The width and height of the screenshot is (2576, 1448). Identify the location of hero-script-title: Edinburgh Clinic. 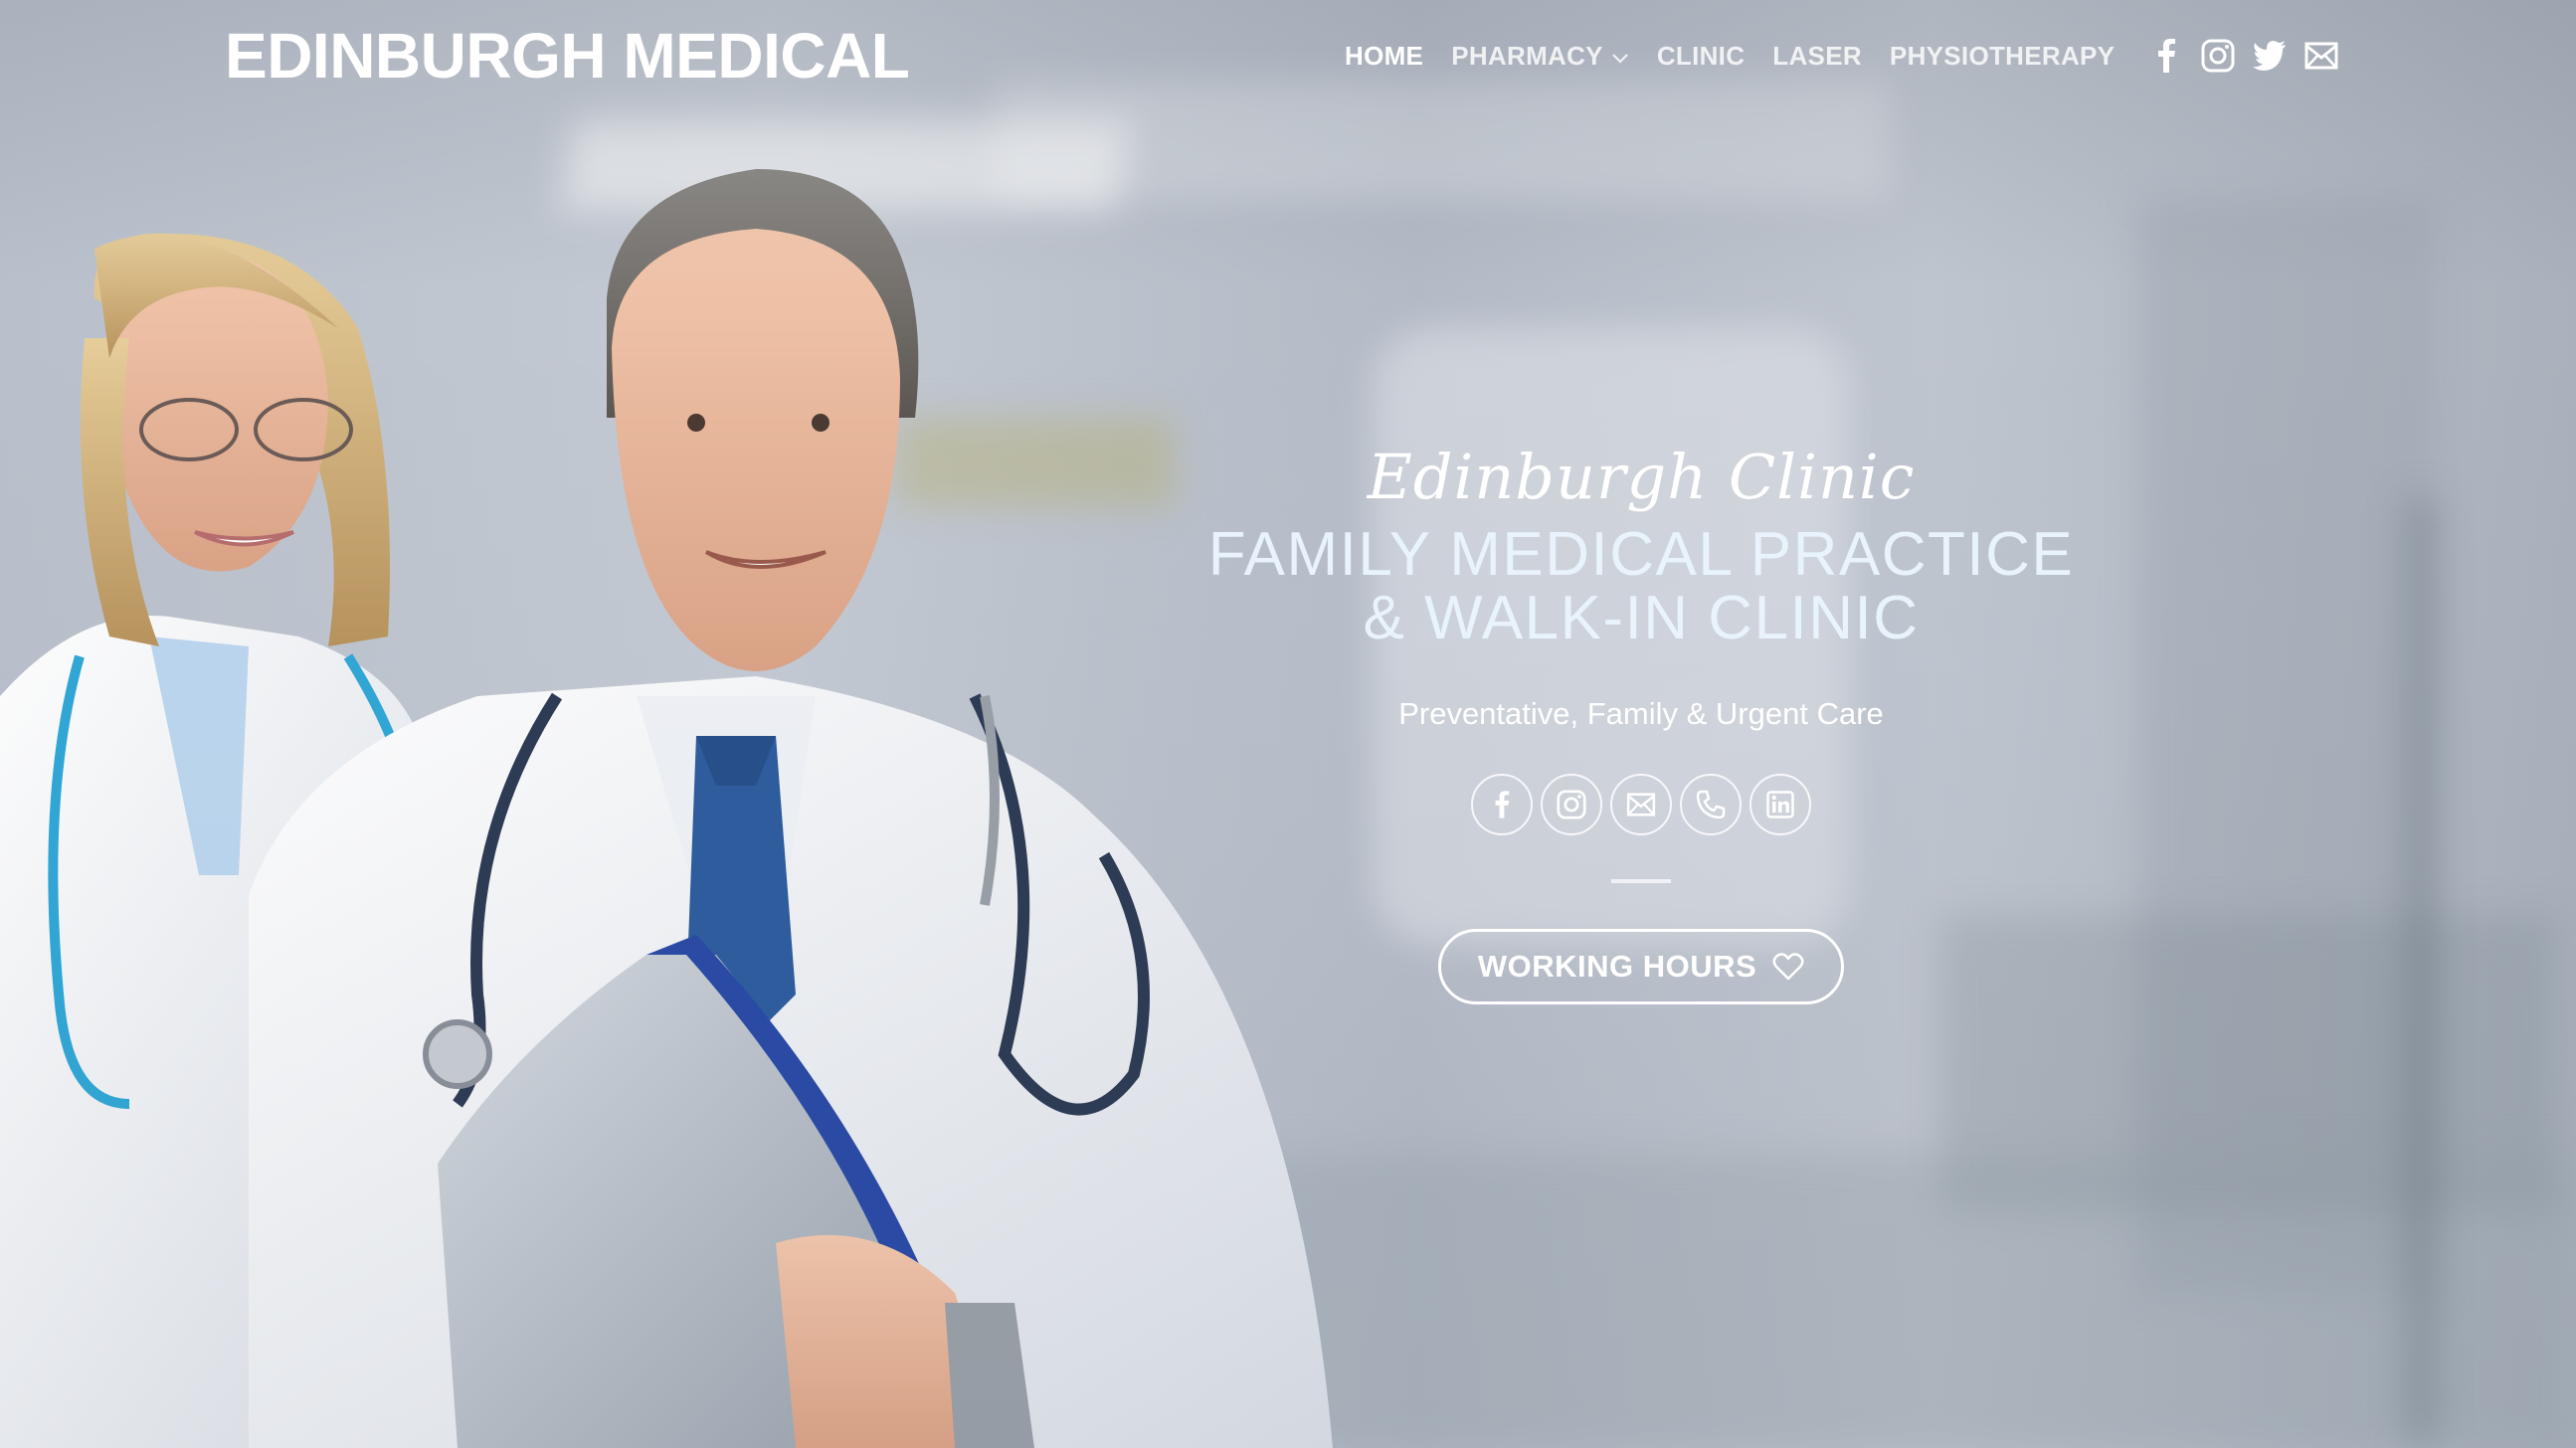
(1641, 477).